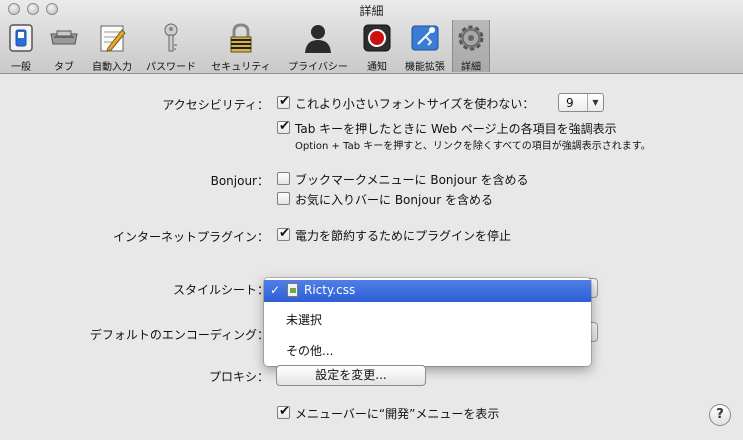  I want to click on menu-item-ricty-css: ✓ Ricty.css, so click(427, 291).